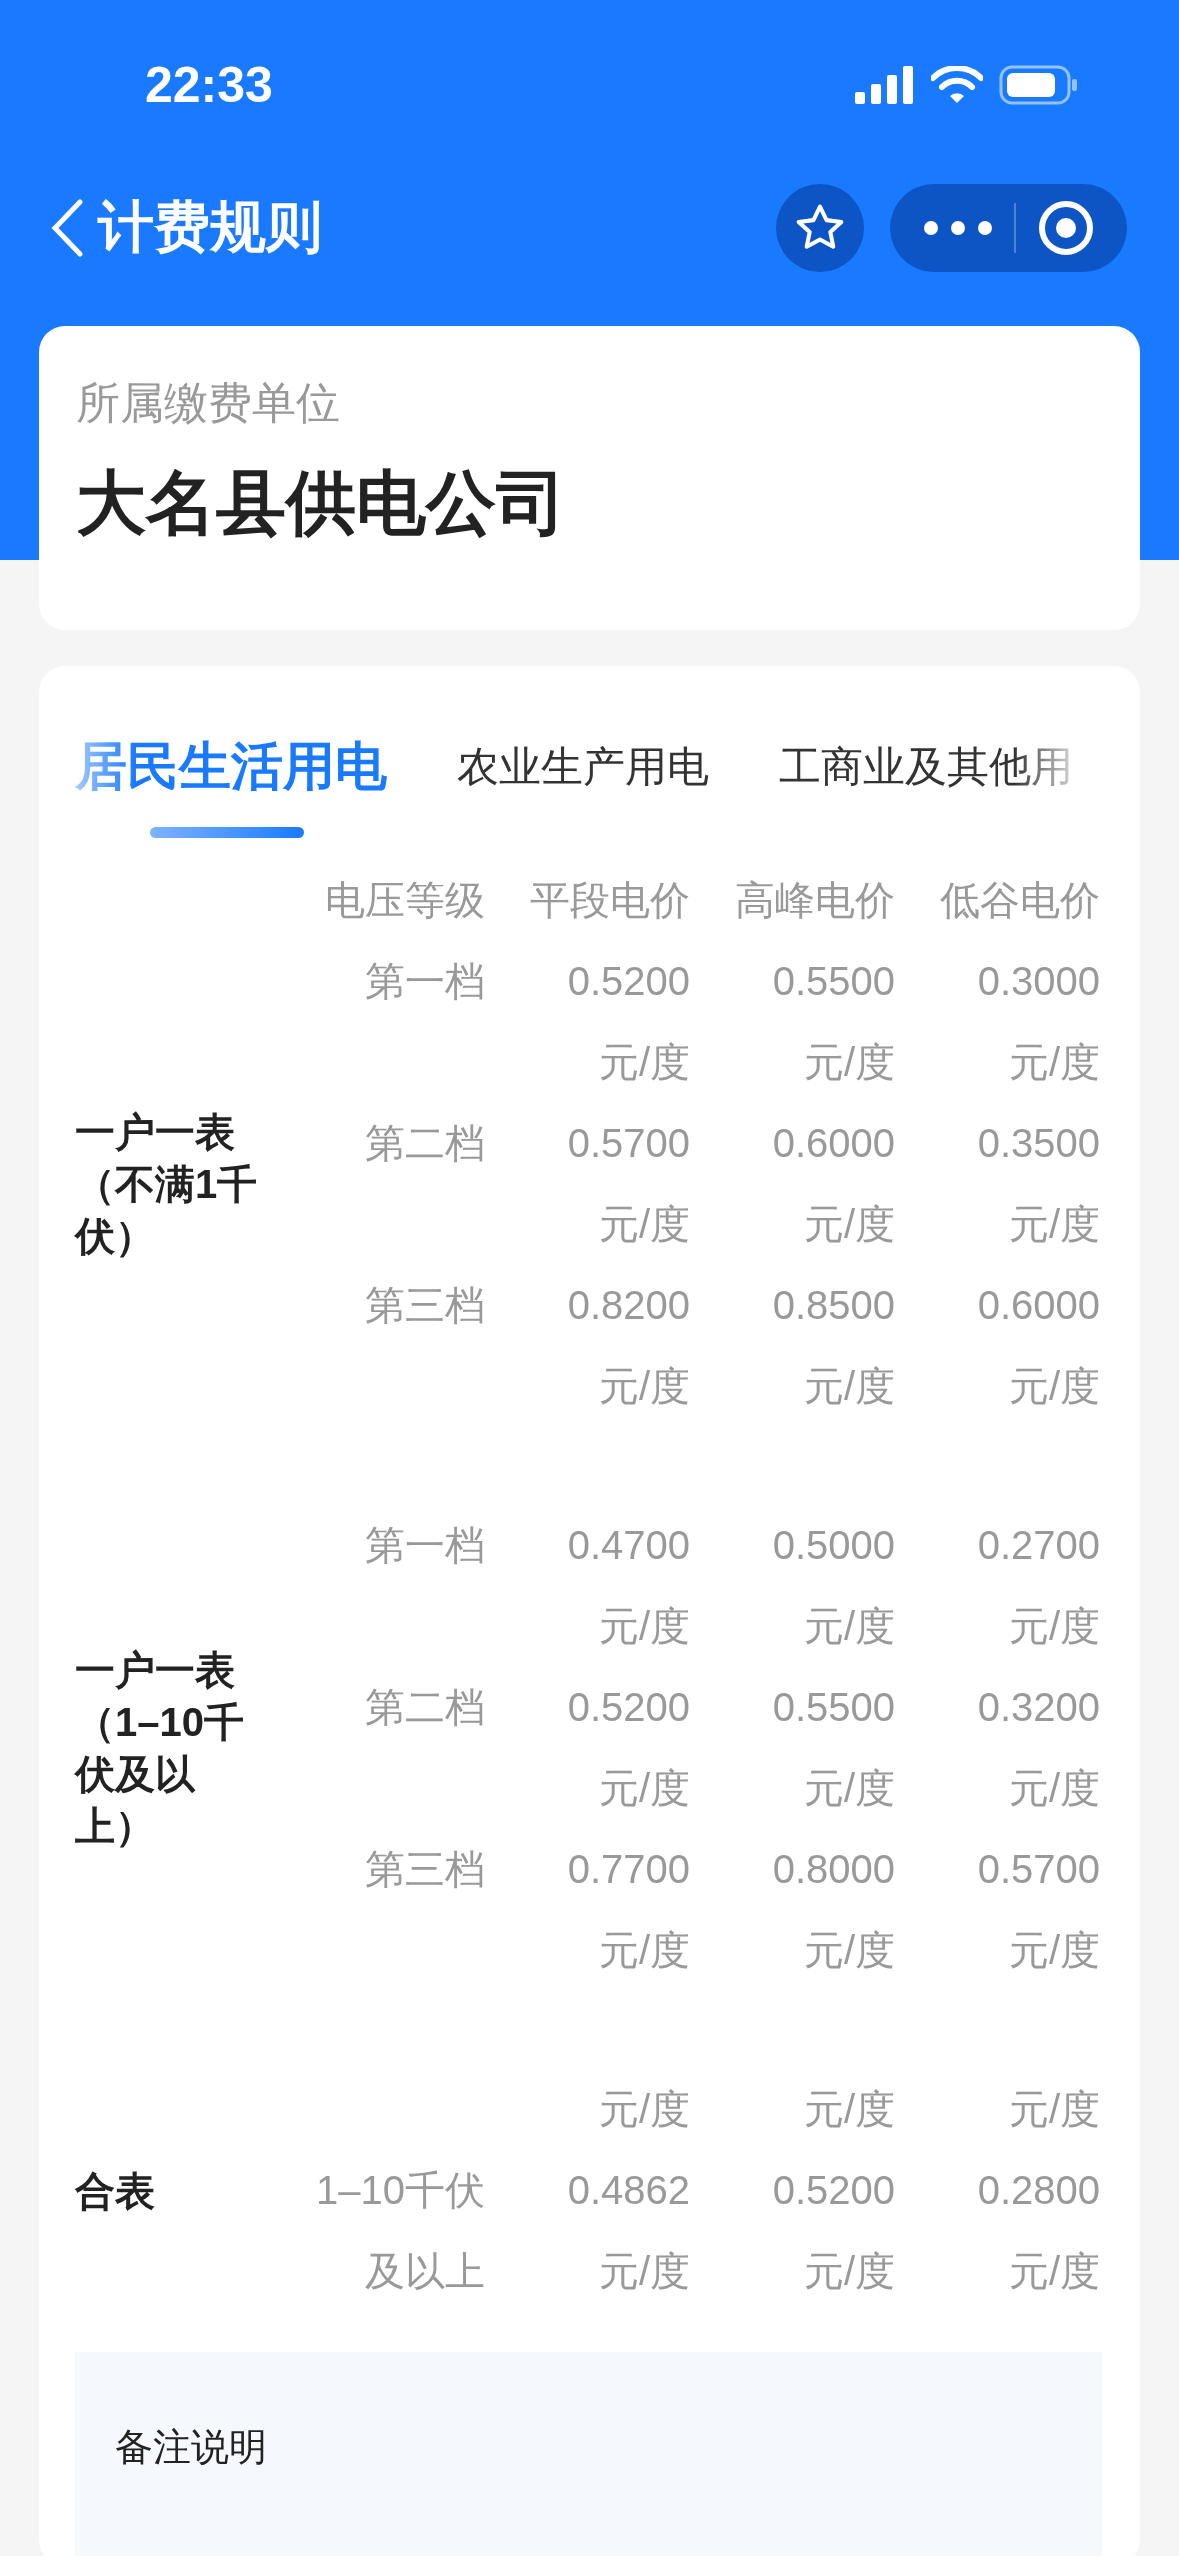 The width and height of the screenshot is (1179, 2556). I want to click on tier-label: 1–10千伏及以上, so click(400, 2231).